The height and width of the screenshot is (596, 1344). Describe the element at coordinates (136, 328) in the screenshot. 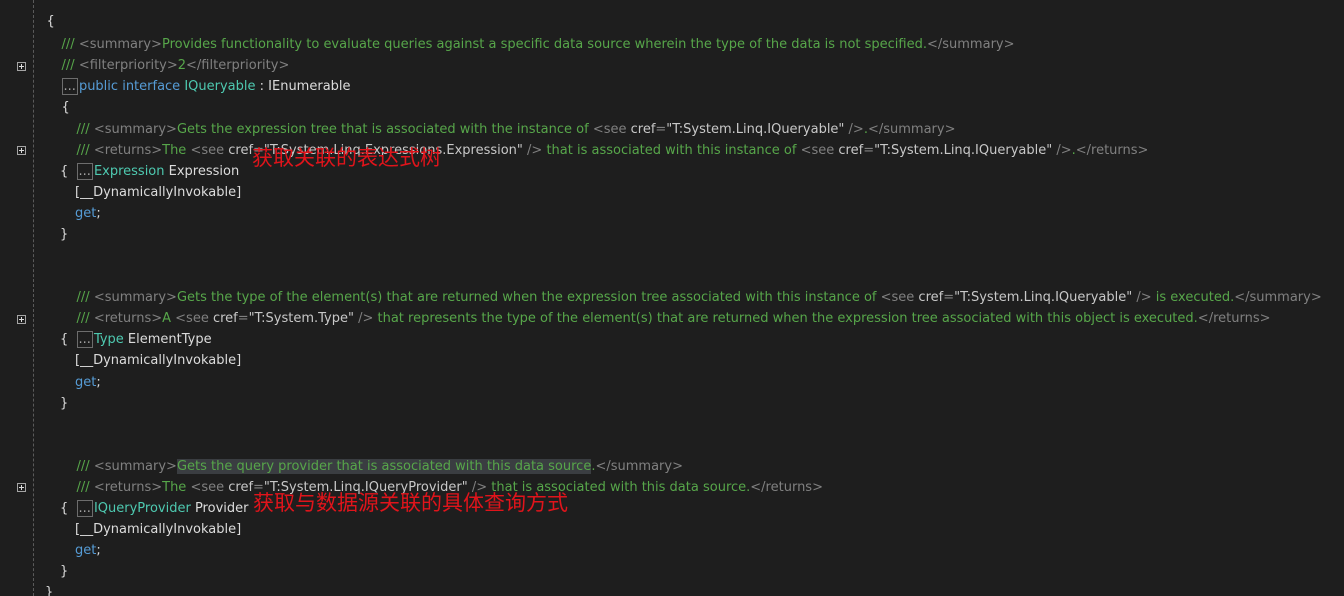

I see `property-elementtype: ... Type ElementType` at that location.